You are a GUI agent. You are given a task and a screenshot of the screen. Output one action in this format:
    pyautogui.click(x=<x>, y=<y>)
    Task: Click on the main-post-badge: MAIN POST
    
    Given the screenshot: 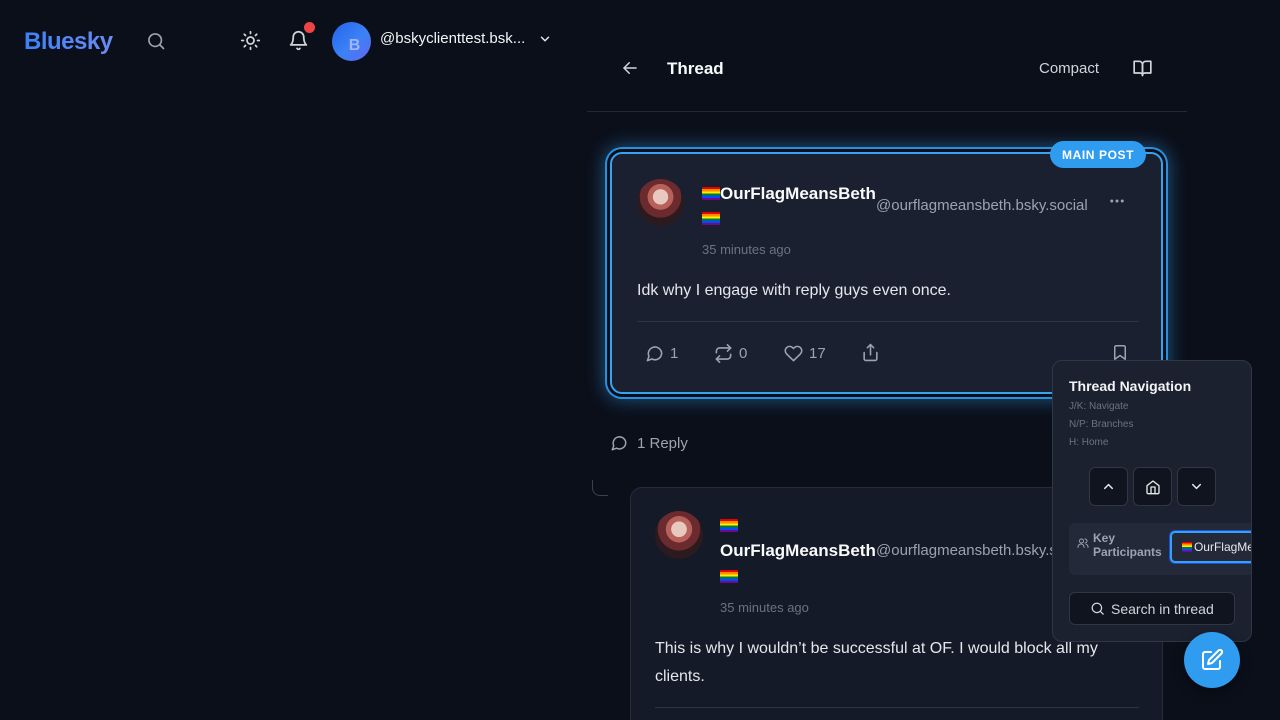 What is the action you would take?
    pyautogui.click(x=1098, y=154)
    